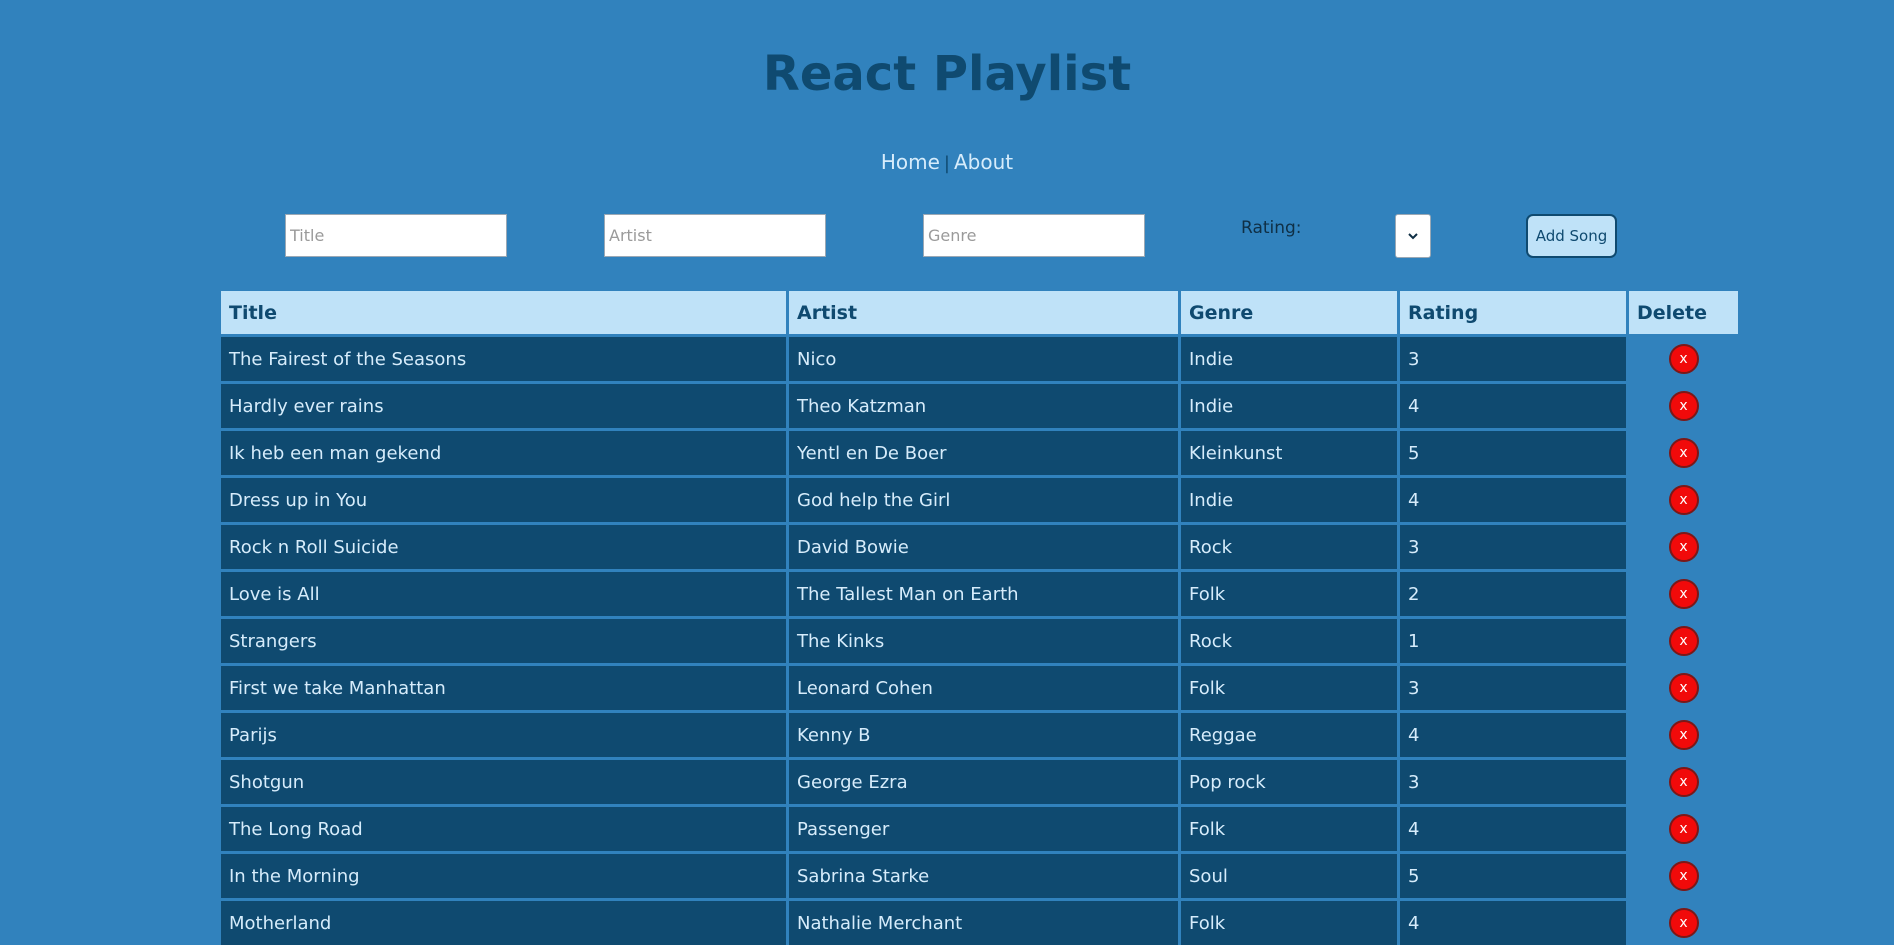 The height and width of the screenshot is (945, 1894). Describe the element at coordinates (1289, 782) in the screenshot. I see `song-genre: Pop rock` at that location.